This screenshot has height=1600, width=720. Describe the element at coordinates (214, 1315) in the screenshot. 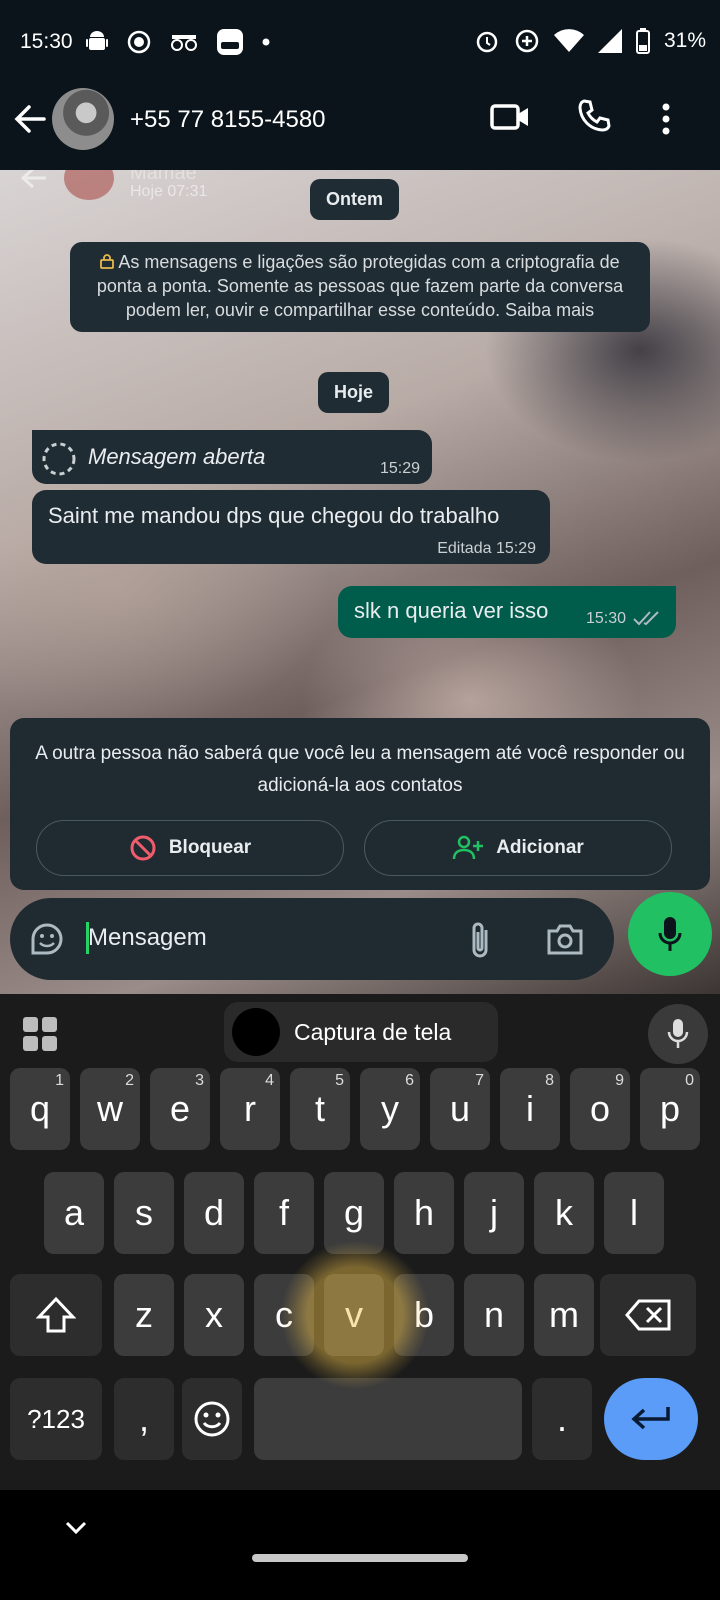

I see `key-x: x` at that location.